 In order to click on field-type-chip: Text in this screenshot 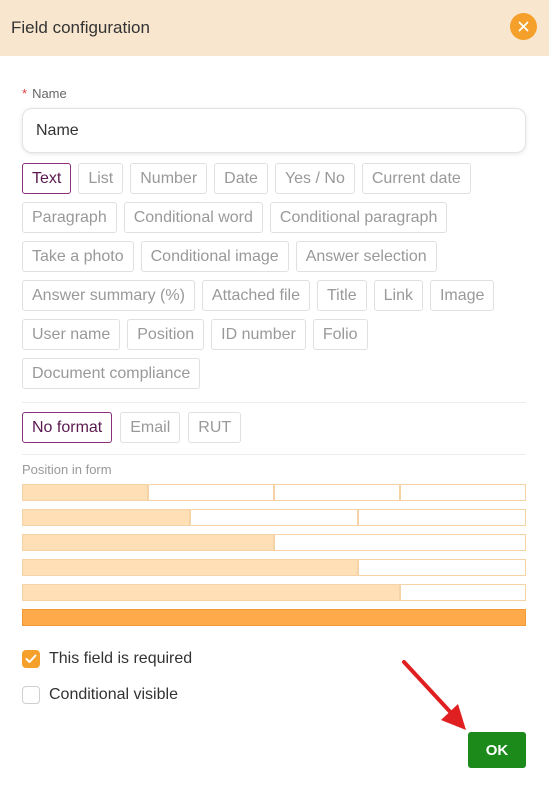, I will do `click(47, 178)`.